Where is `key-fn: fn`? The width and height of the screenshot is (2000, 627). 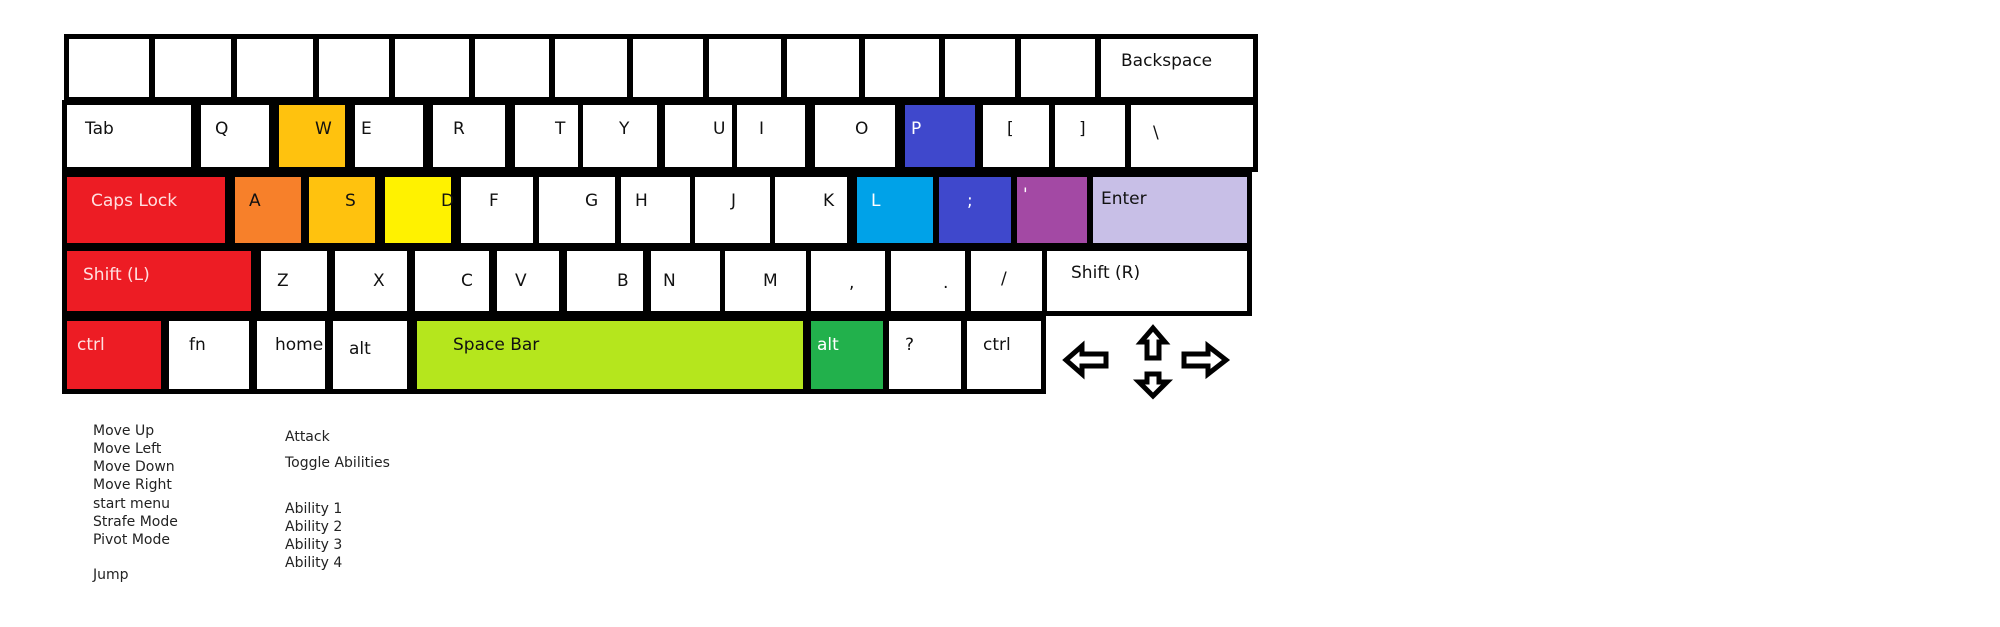 key-fn: fn is located at coordinates (209, 355).